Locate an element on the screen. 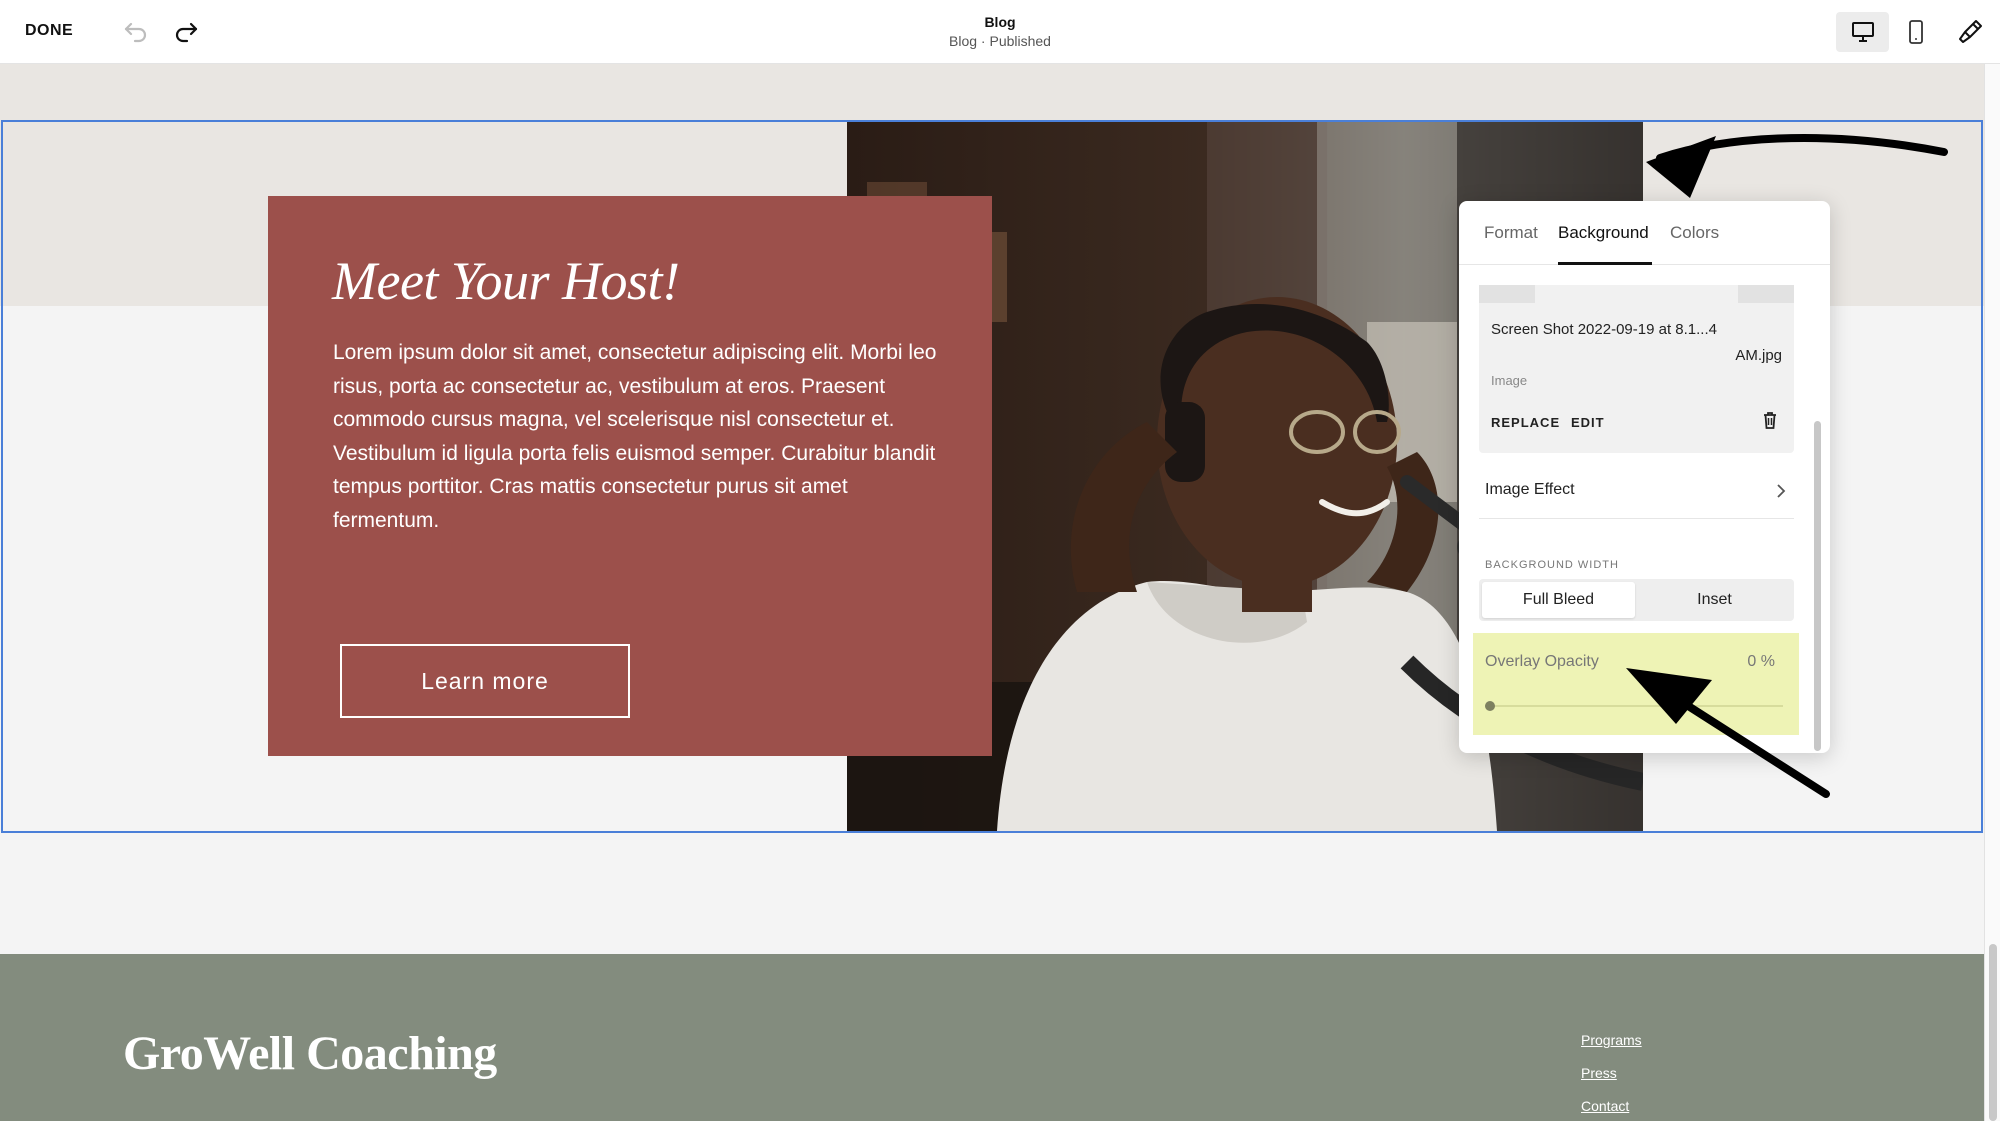 Image resolution: width=2000 pixels, height=1121 pixels. site-styles-brush-icon is located at coordinates (1970, 32).